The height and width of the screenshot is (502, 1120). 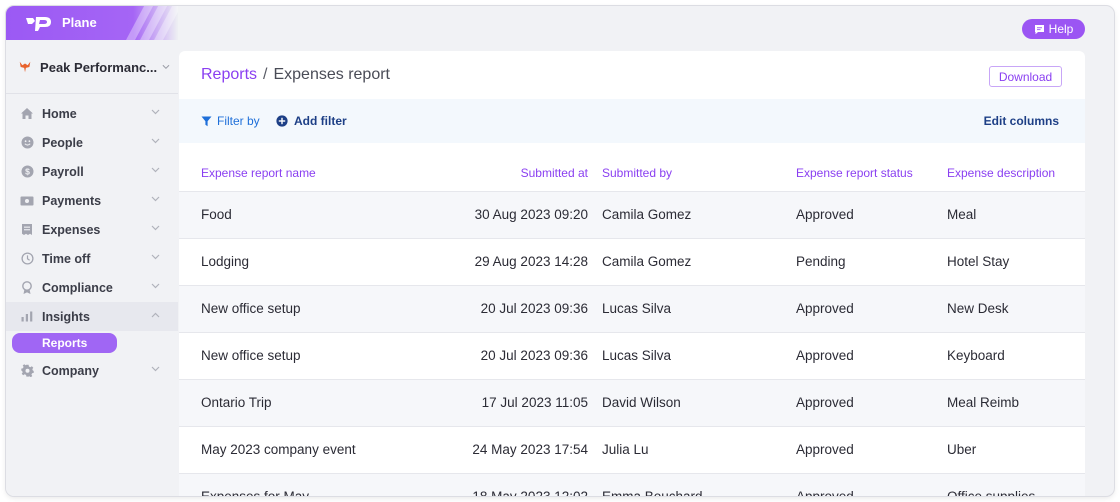 I want to click on download-button: Download, so click(x=1025, y=76).